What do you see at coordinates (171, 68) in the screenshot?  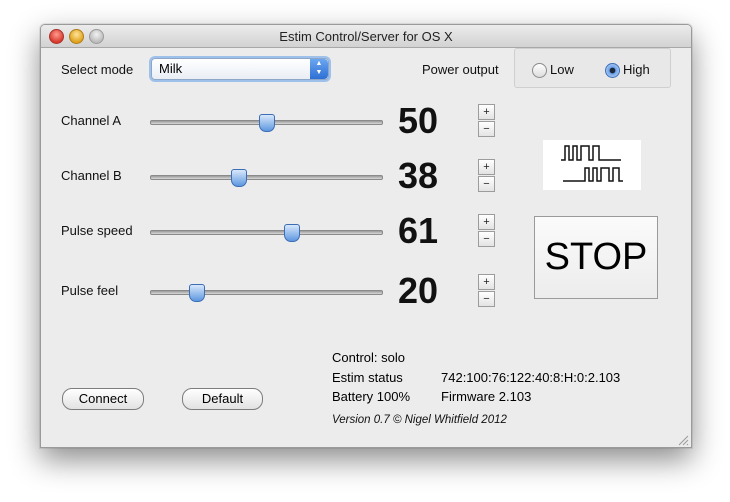 I see `mode-select-value: Milk` at bounding box center [171, 68].